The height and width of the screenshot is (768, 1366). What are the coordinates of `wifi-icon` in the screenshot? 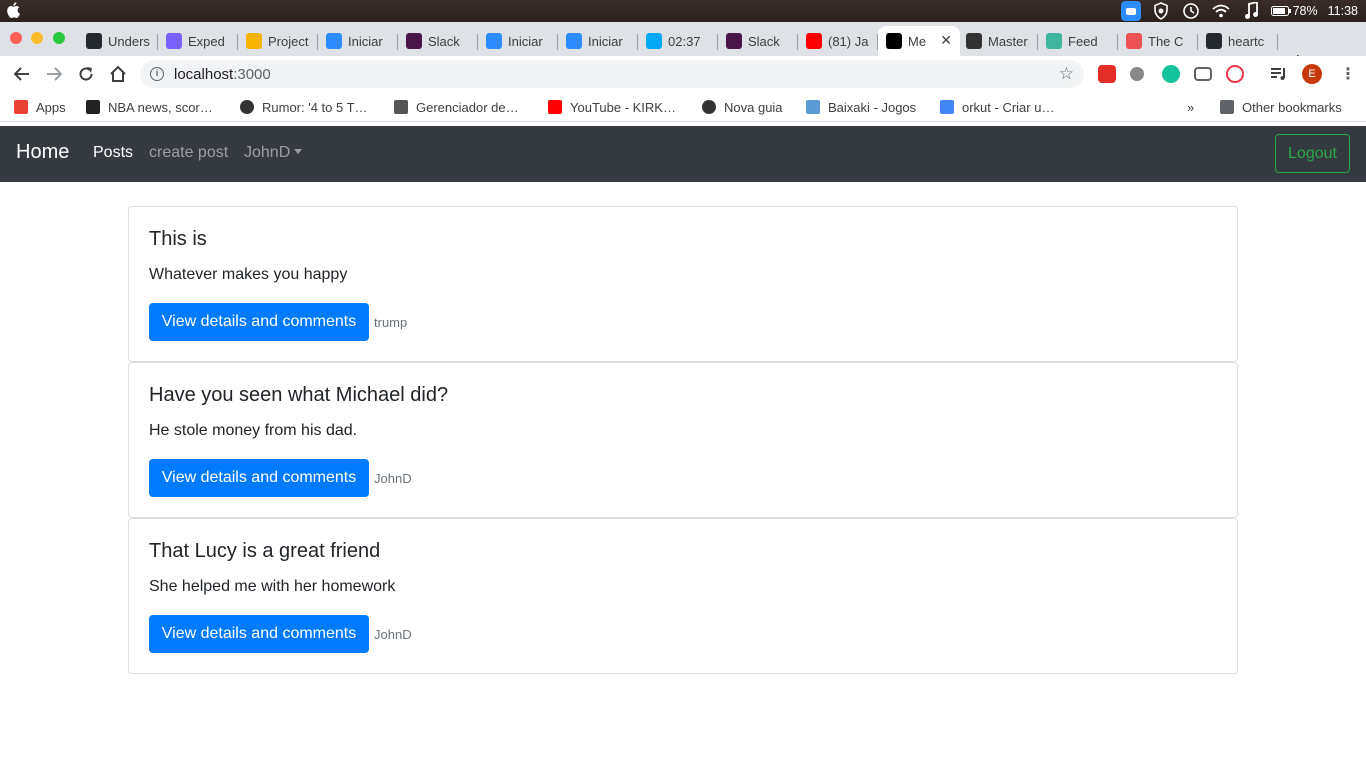 It's located at (1221, 11).